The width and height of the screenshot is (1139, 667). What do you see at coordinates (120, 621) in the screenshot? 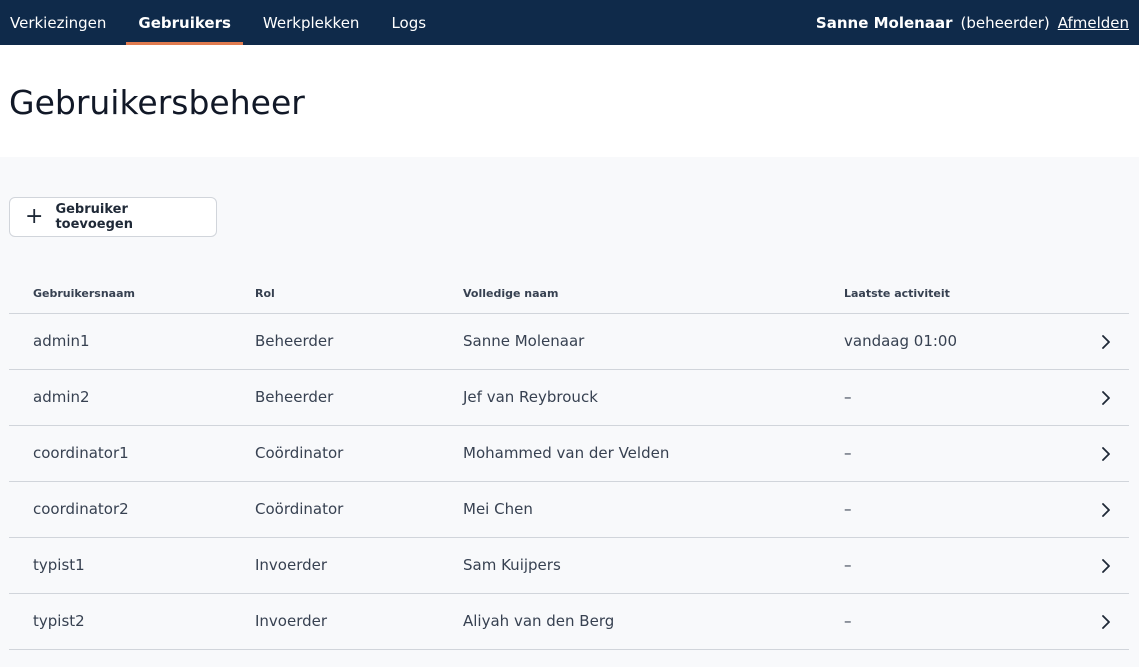
I see `cell-username: typist2` at bounding box center [120, 621].